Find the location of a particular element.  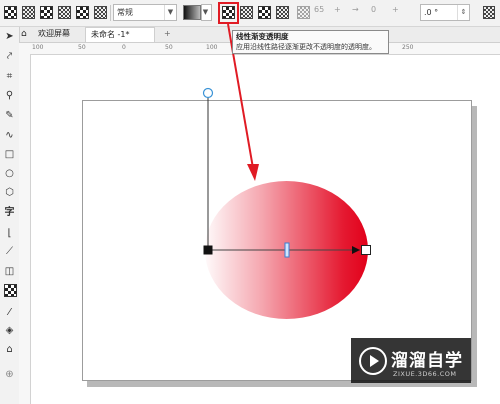

linear-fountain-transparency-icon is located at coordinates (228, 12).